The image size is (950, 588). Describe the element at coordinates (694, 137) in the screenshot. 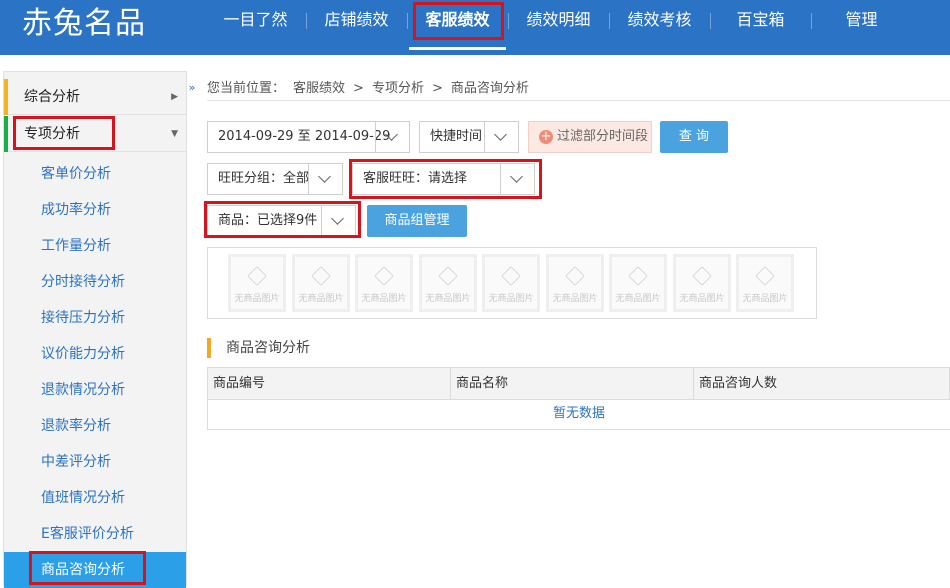

I see `query-button: 查 询` at that location.